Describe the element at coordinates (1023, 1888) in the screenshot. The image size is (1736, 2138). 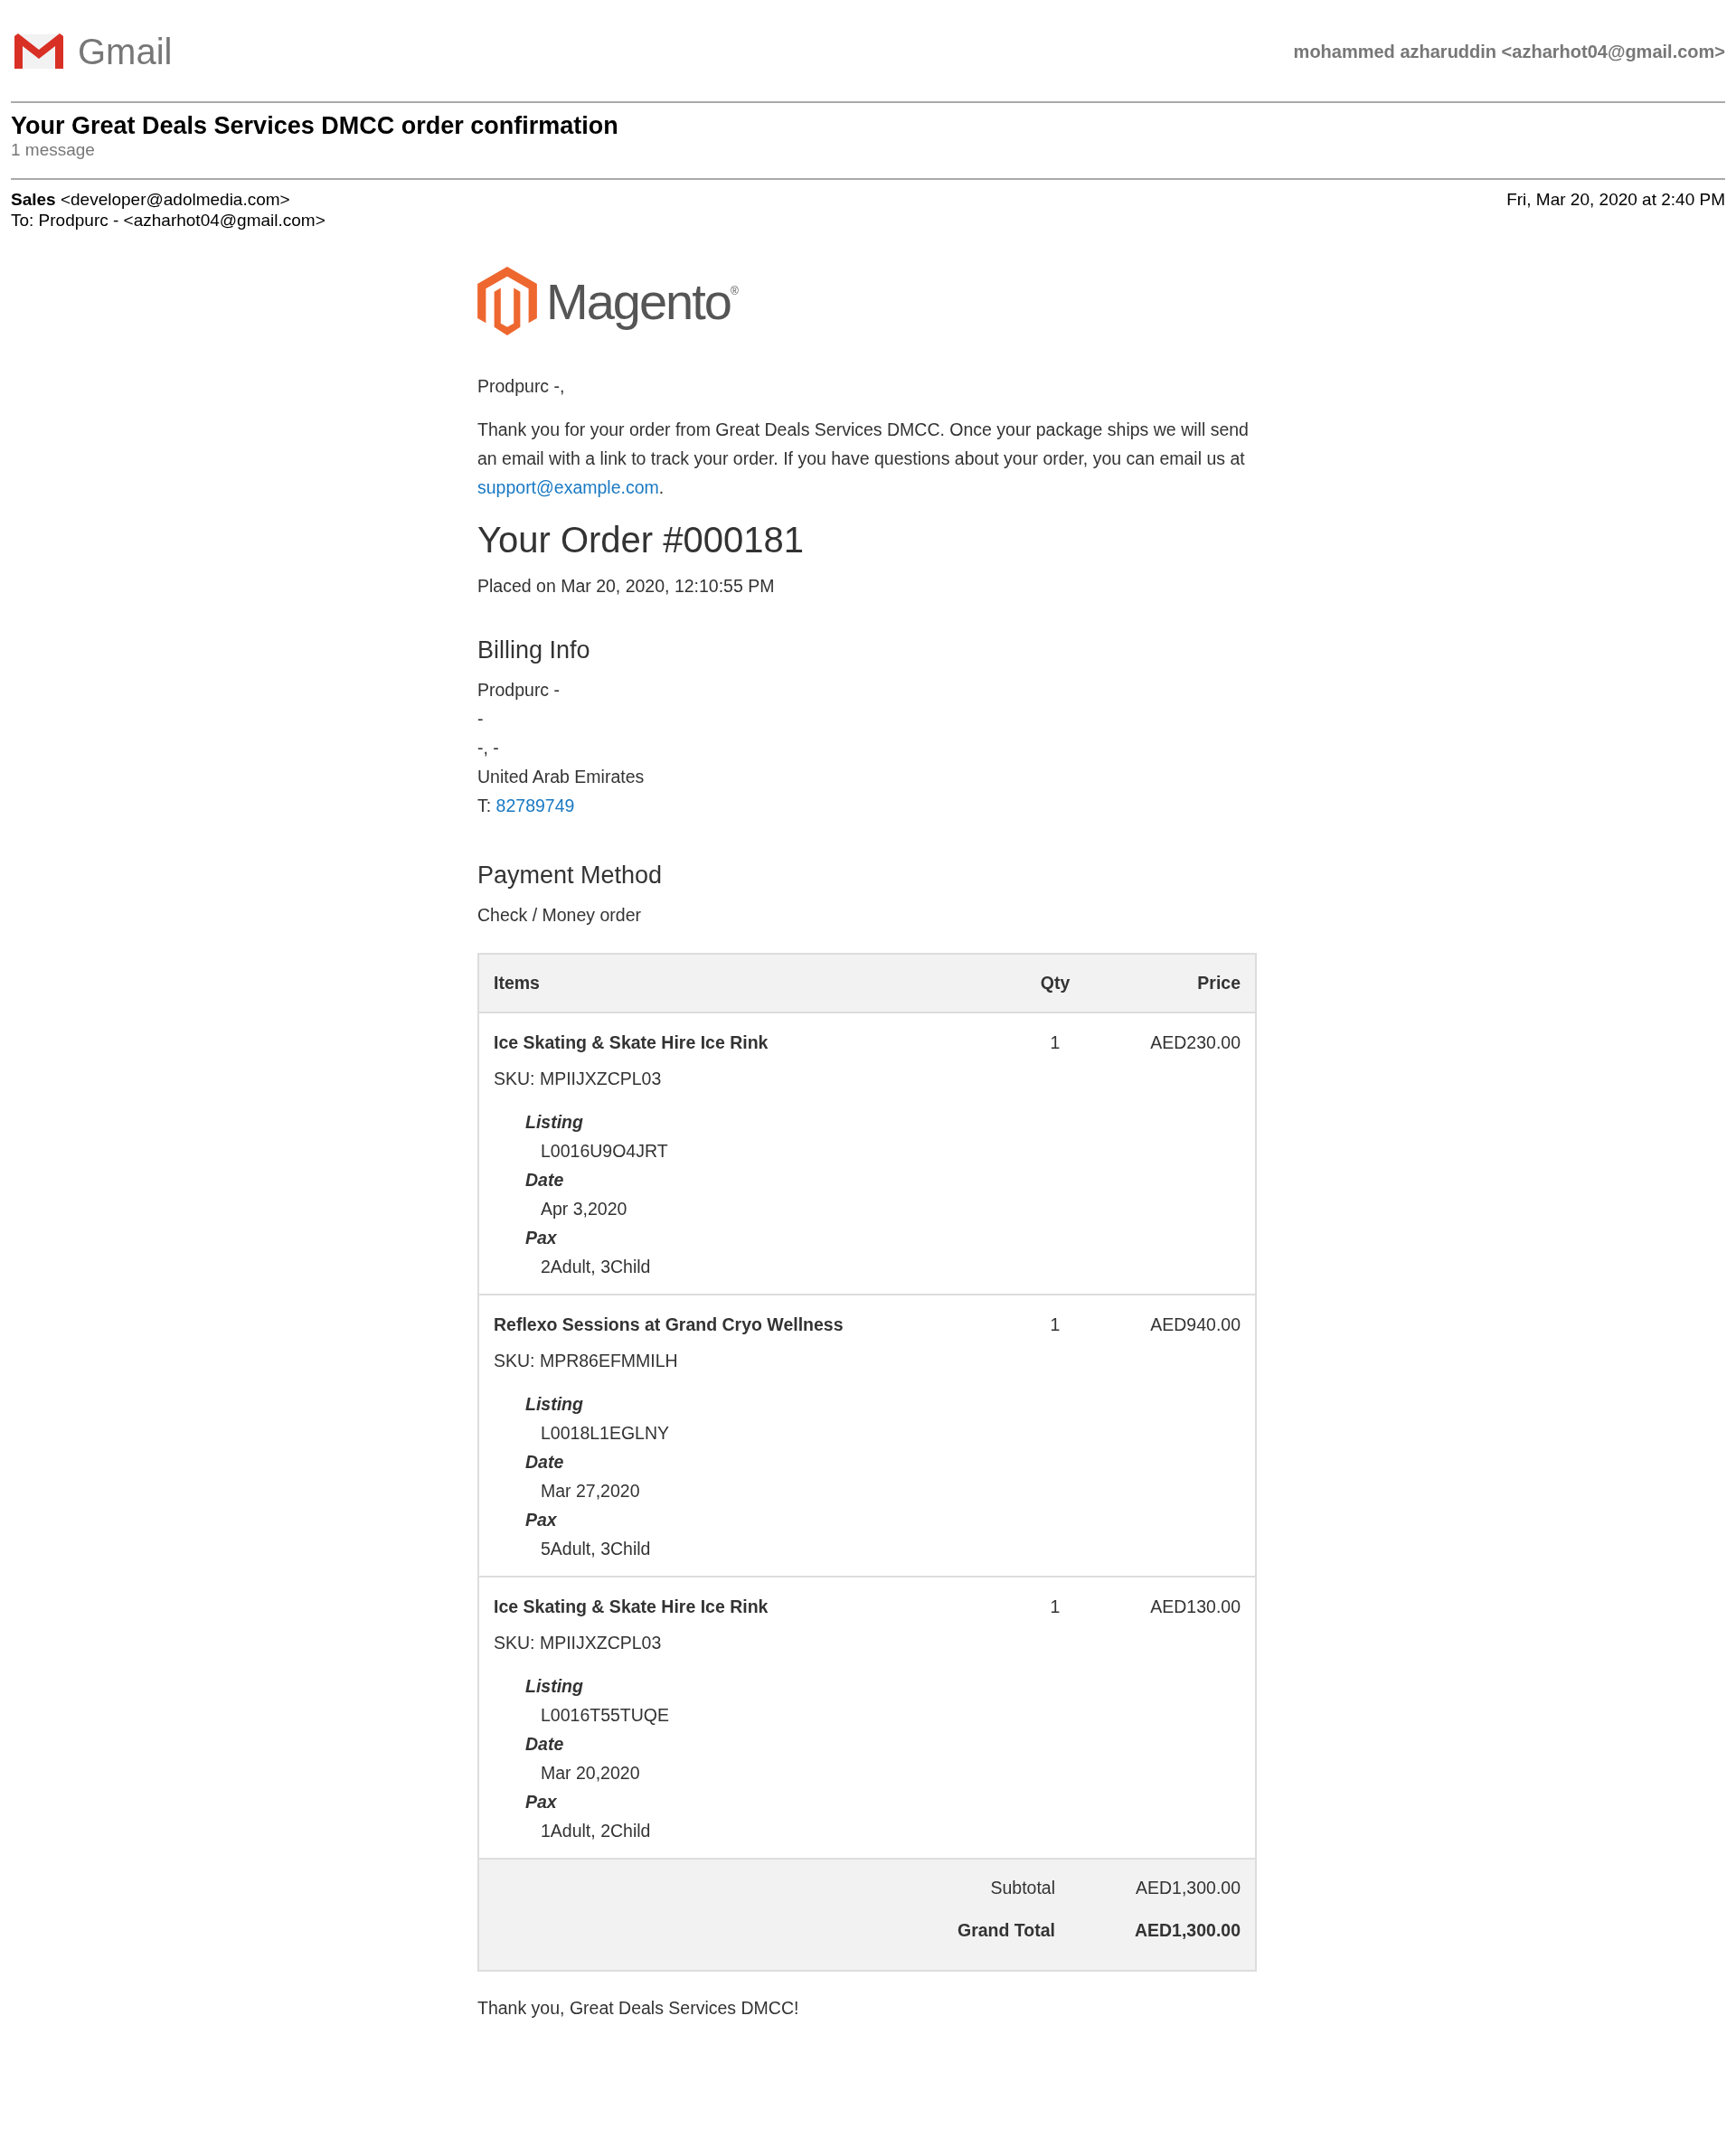
I see `total-label: Subtotal` at that location.